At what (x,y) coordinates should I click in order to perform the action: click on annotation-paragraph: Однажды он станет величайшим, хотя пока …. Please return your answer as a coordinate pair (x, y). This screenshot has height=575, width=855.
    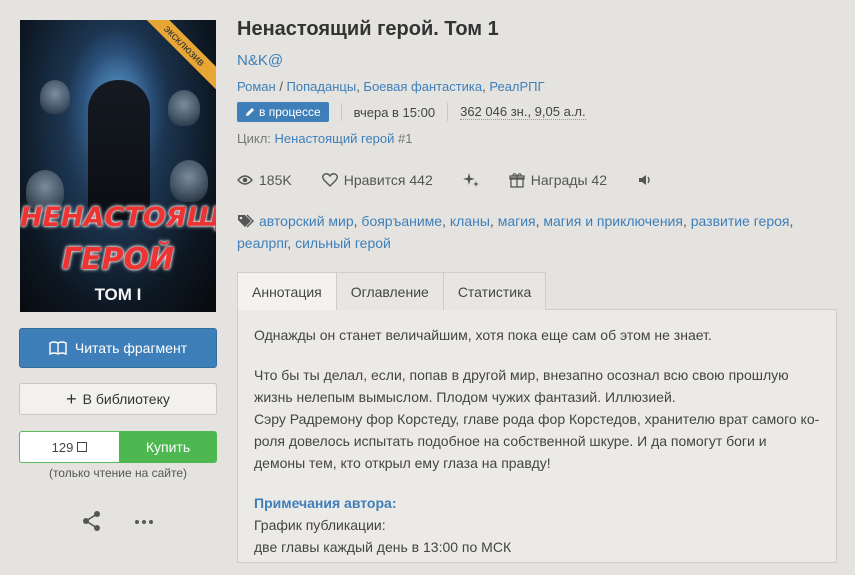
    Looking at the image, I should click on (483, 335).